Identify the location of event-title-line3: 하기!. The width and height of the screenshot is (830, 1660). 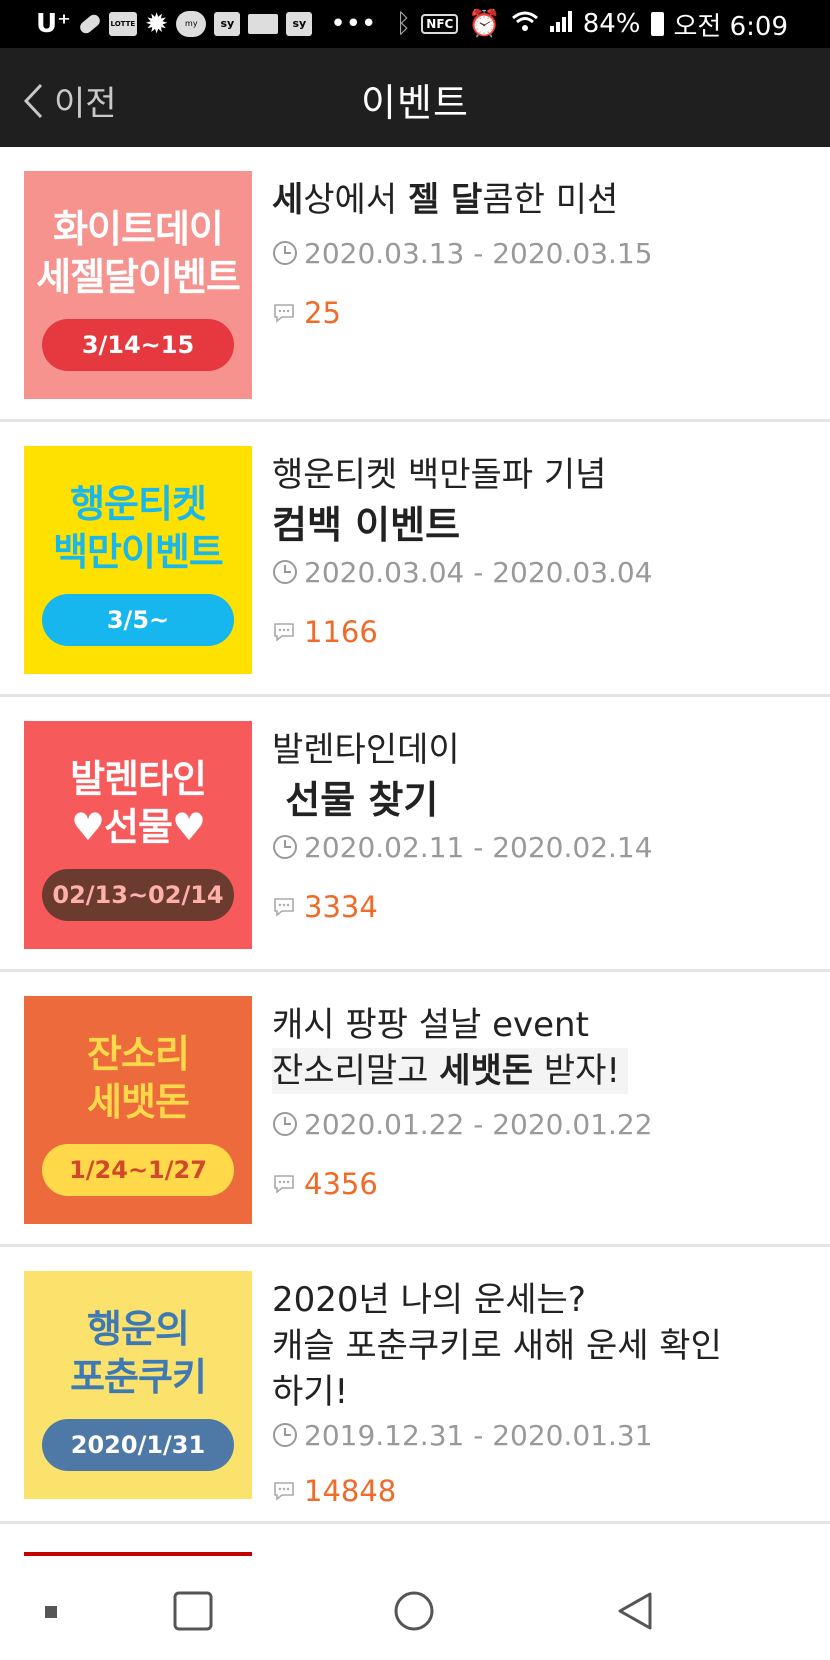
(310, 1392).